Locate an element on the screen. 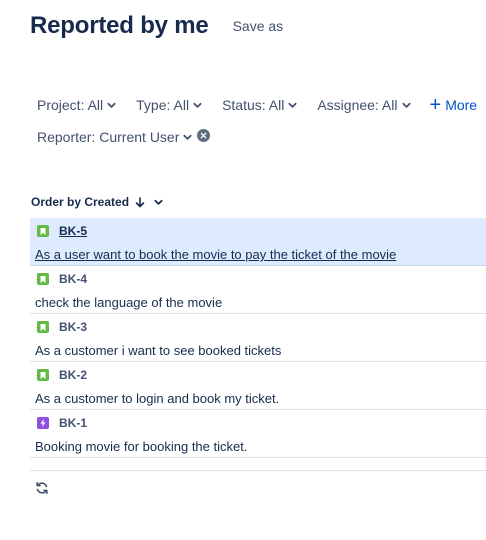  assignee-filter-label: Assignee: All is located at coordinates (357, 105).